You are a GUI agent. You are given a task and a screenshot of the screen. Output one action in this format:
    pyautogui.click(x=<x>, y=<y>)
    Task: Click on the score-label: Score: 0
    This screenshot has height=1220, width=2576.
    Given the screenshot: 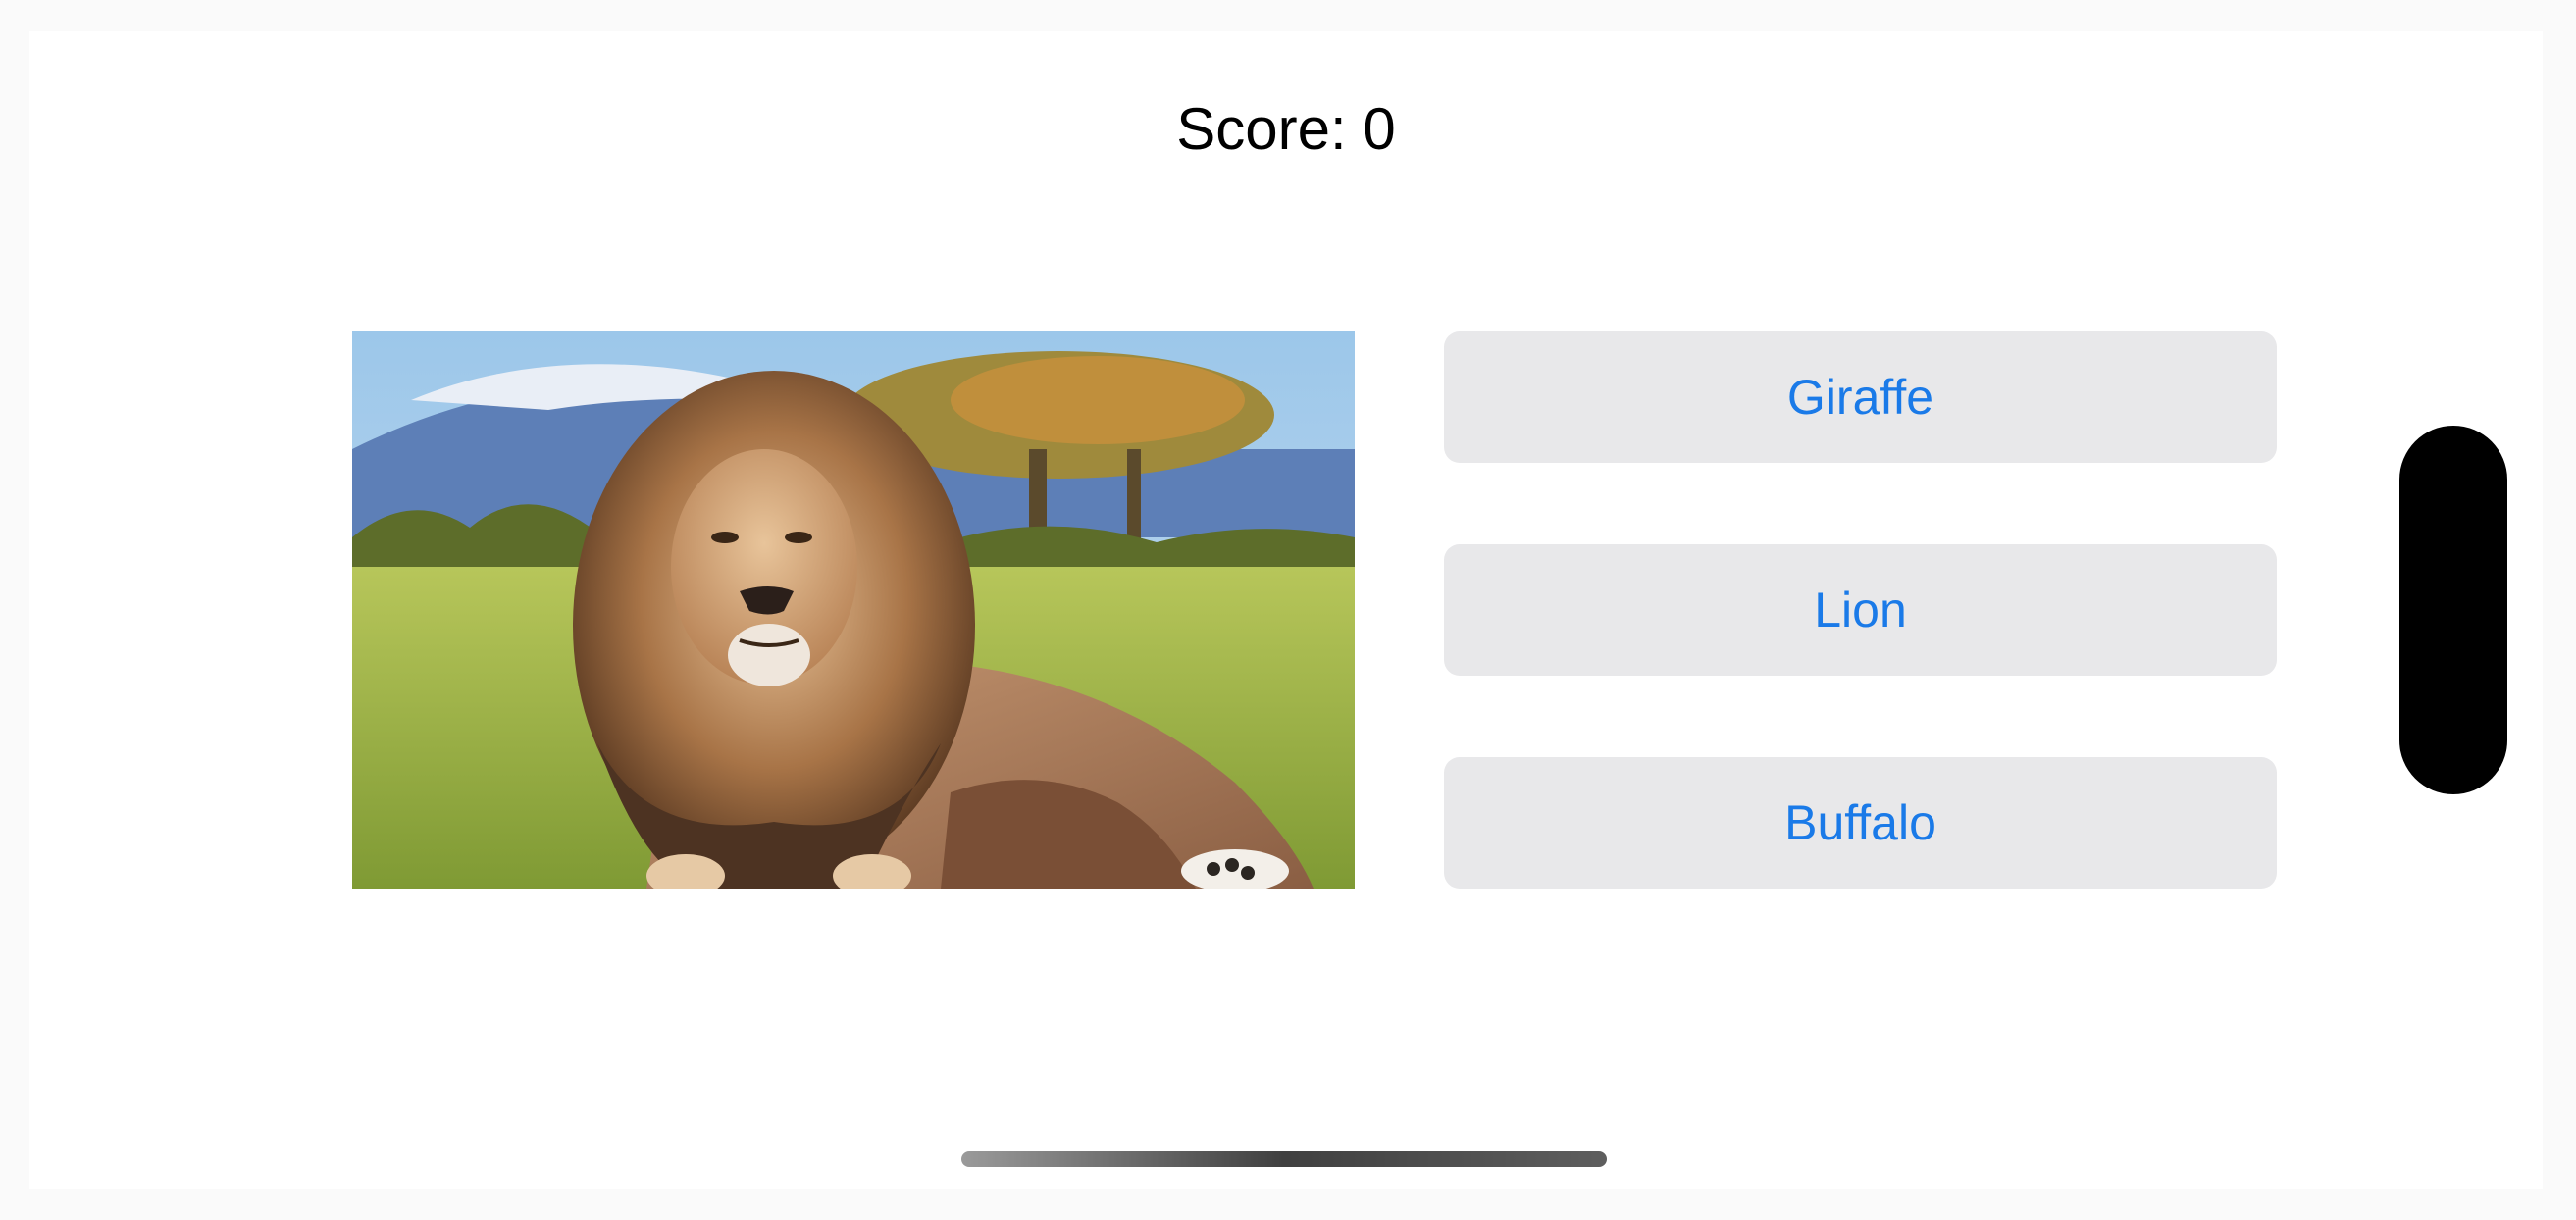 What is the action you would take?
    pyautogui.click(x=1286, y=129)
    